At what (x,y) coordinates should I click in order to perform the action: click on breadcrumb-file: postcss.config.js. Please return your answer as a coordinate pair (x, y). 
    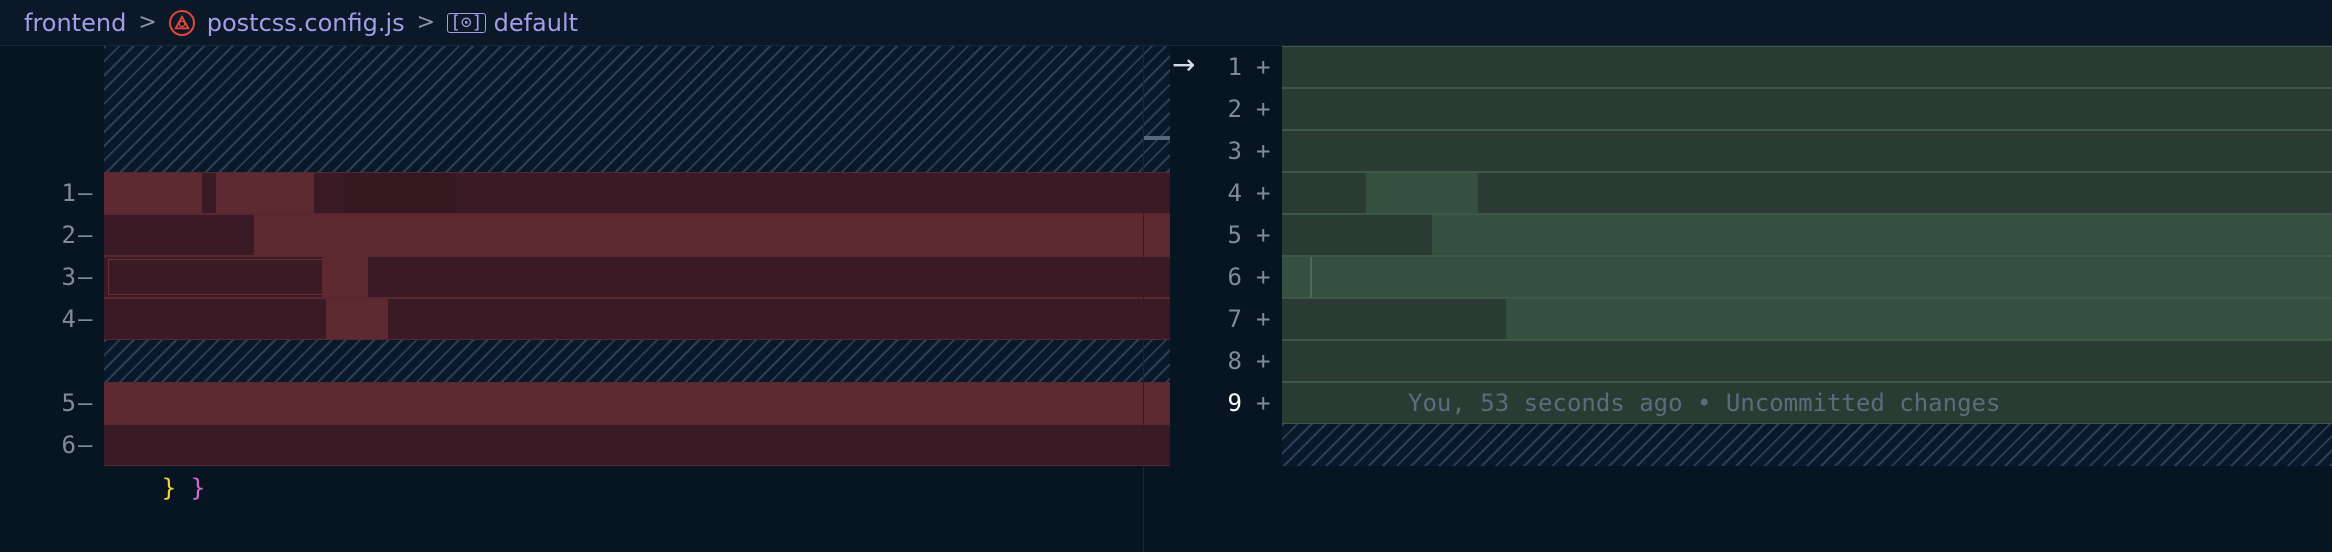
    Looking at the image, I should click on (306, 23).